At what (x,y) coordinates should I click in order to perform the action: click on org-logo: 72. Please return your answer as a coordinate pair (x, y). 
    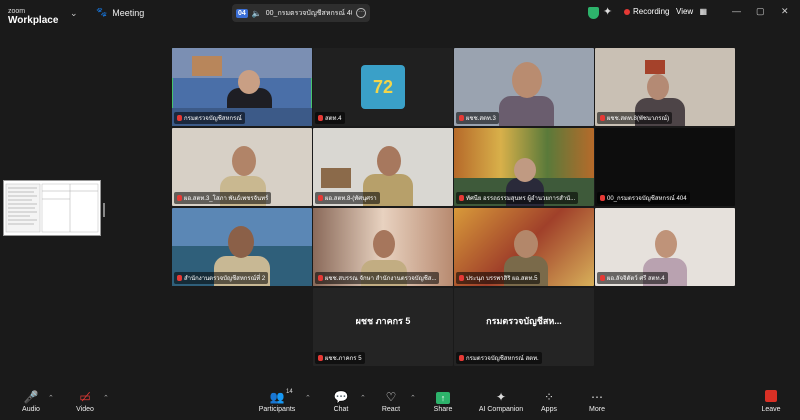
    Looking at the image, I should click on (383, 87).